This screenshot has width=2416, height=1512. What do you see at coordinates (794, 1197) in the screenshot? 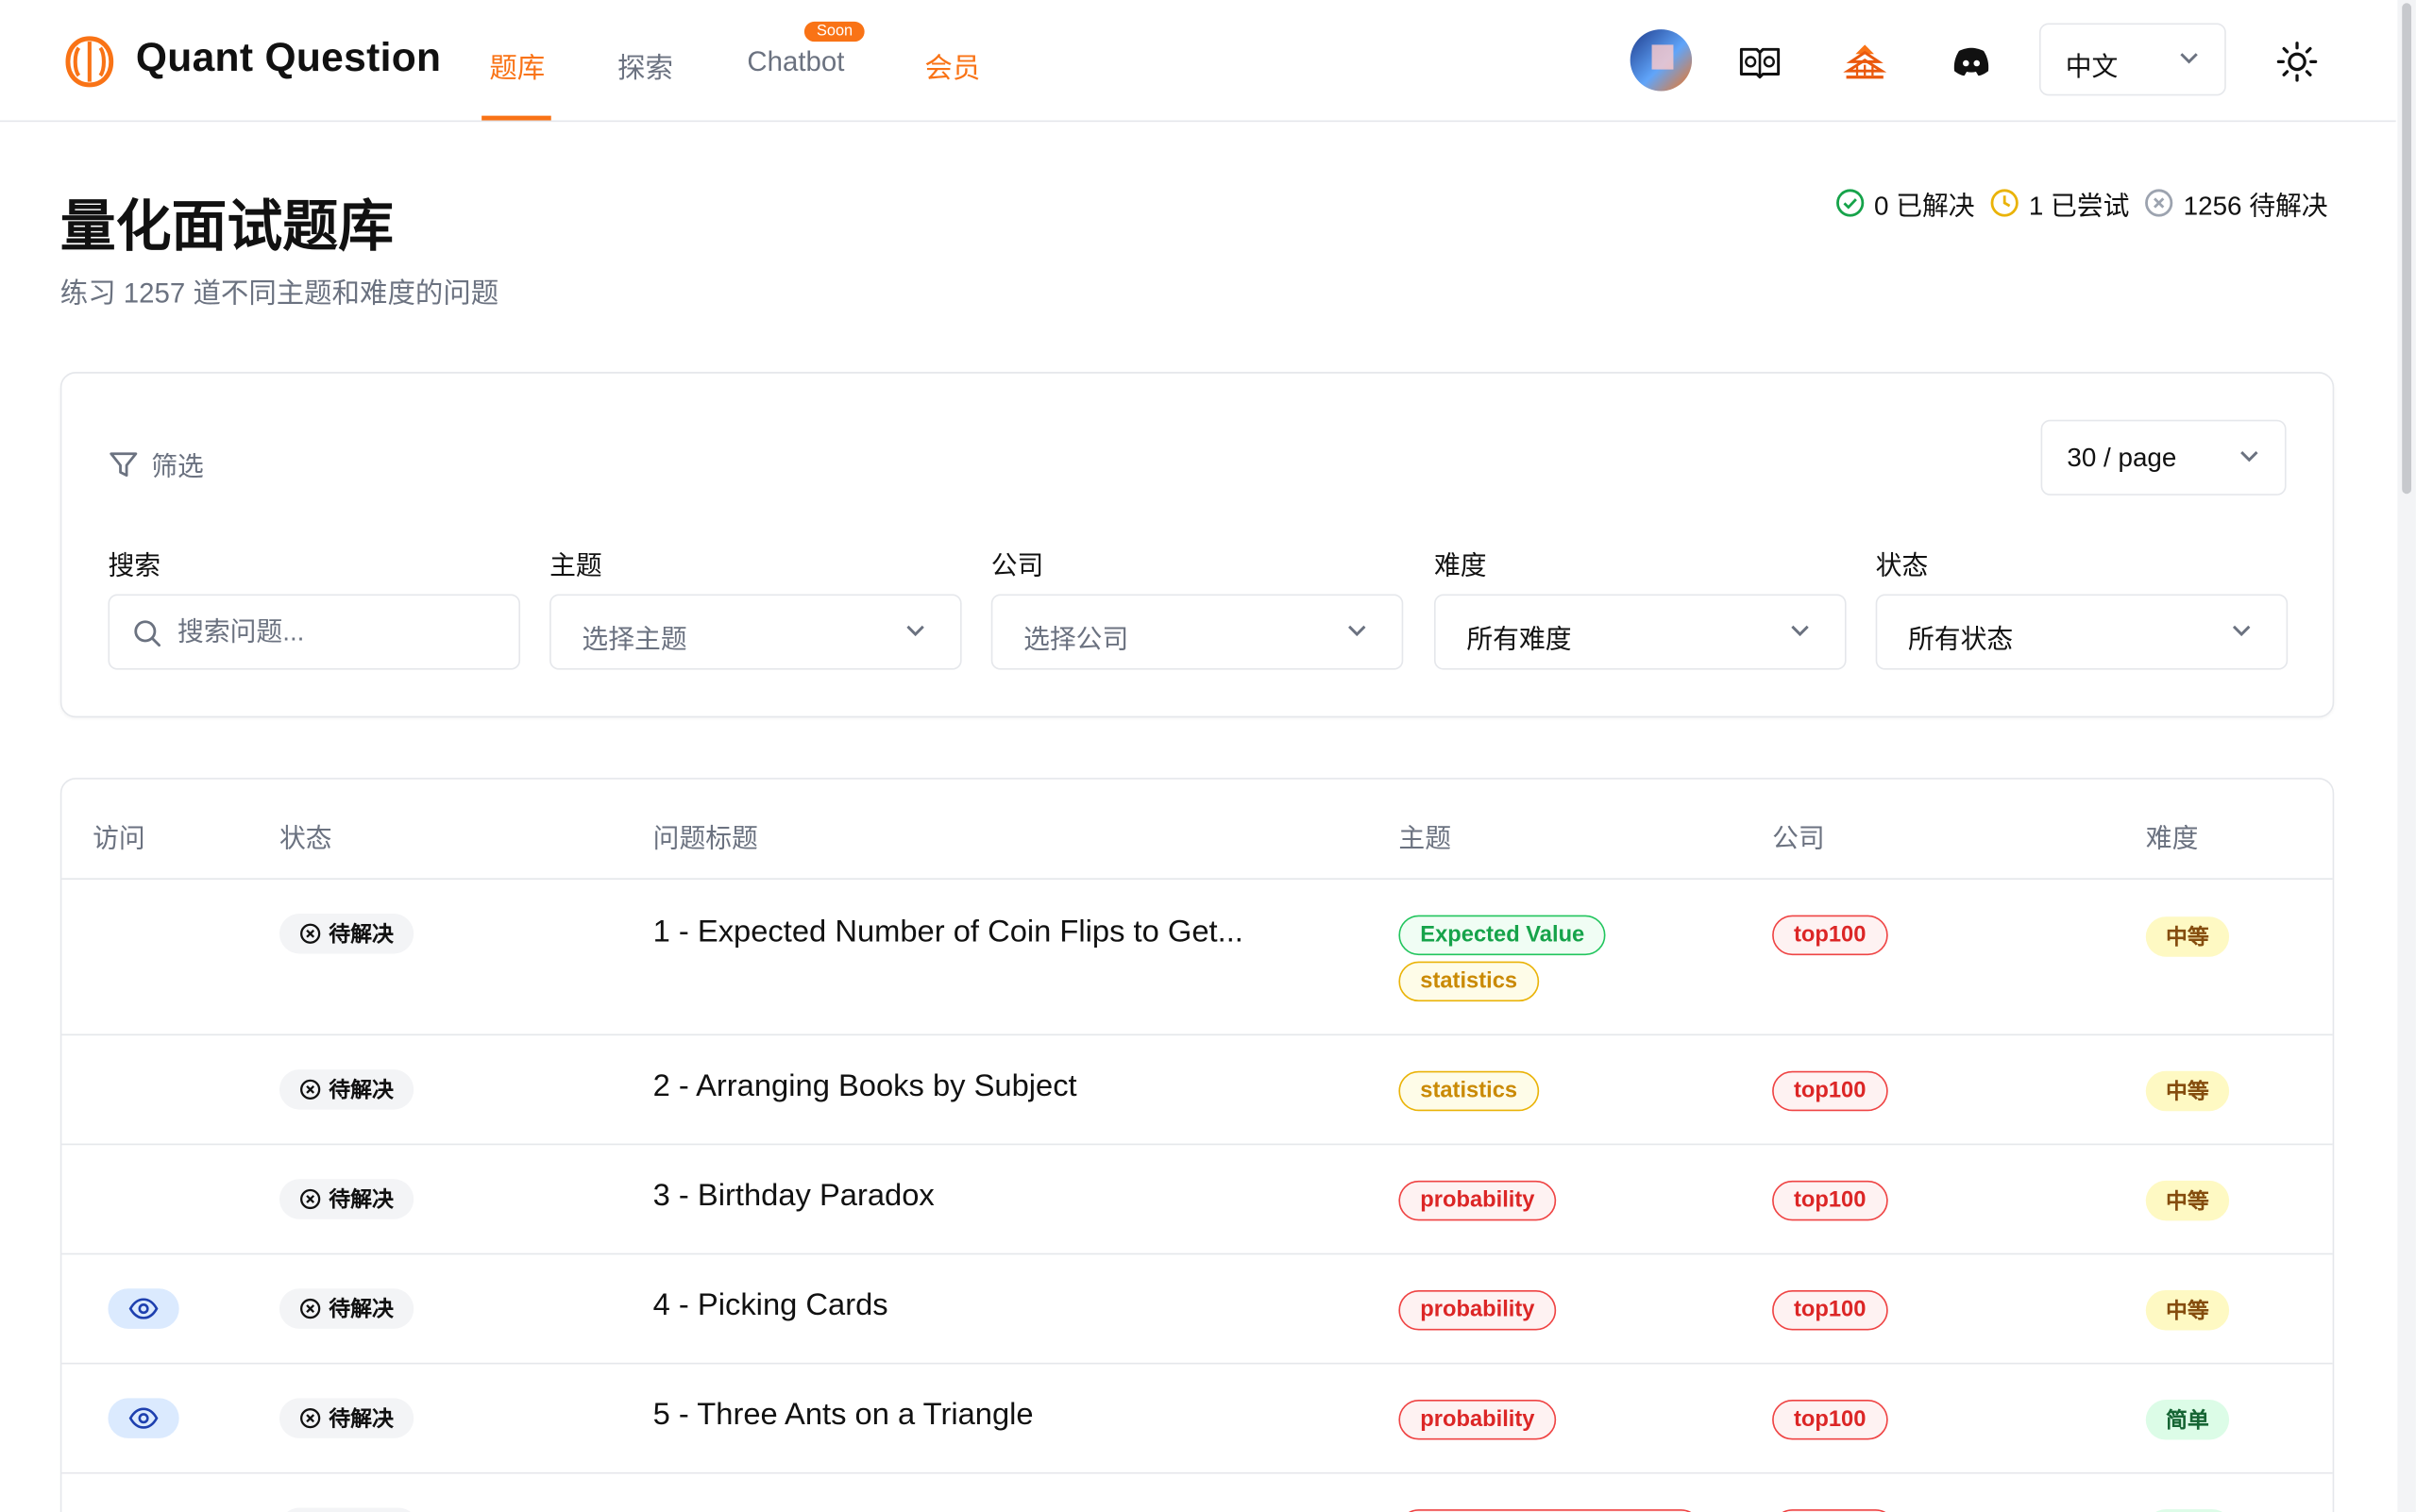
I see `question-title-link: 3 - Birthday Paradox` at bounding box center [794, 1197].